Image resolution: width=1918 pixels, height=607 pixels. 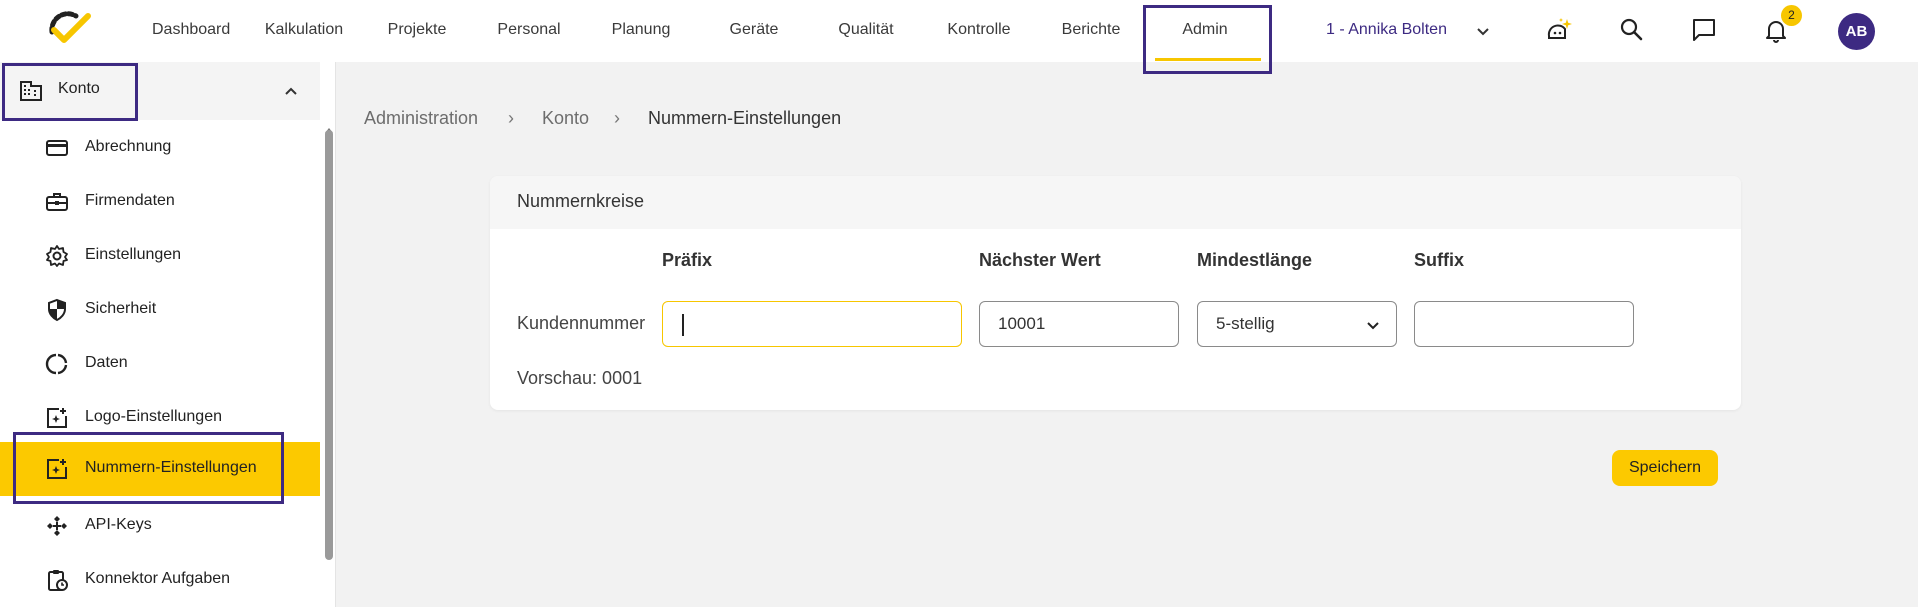 I want to click on sidebar-item-label: Konnektor Aufgaben, so click(x=158, y=578).